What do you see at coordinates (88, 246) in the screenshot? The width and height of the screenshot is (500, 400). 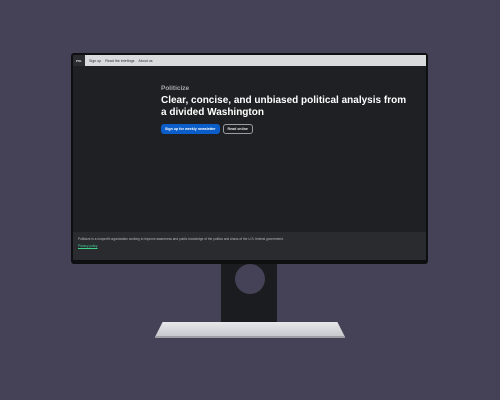 I see `privacy-policy-link: Privacy policy` at bounding box center [88, 246].